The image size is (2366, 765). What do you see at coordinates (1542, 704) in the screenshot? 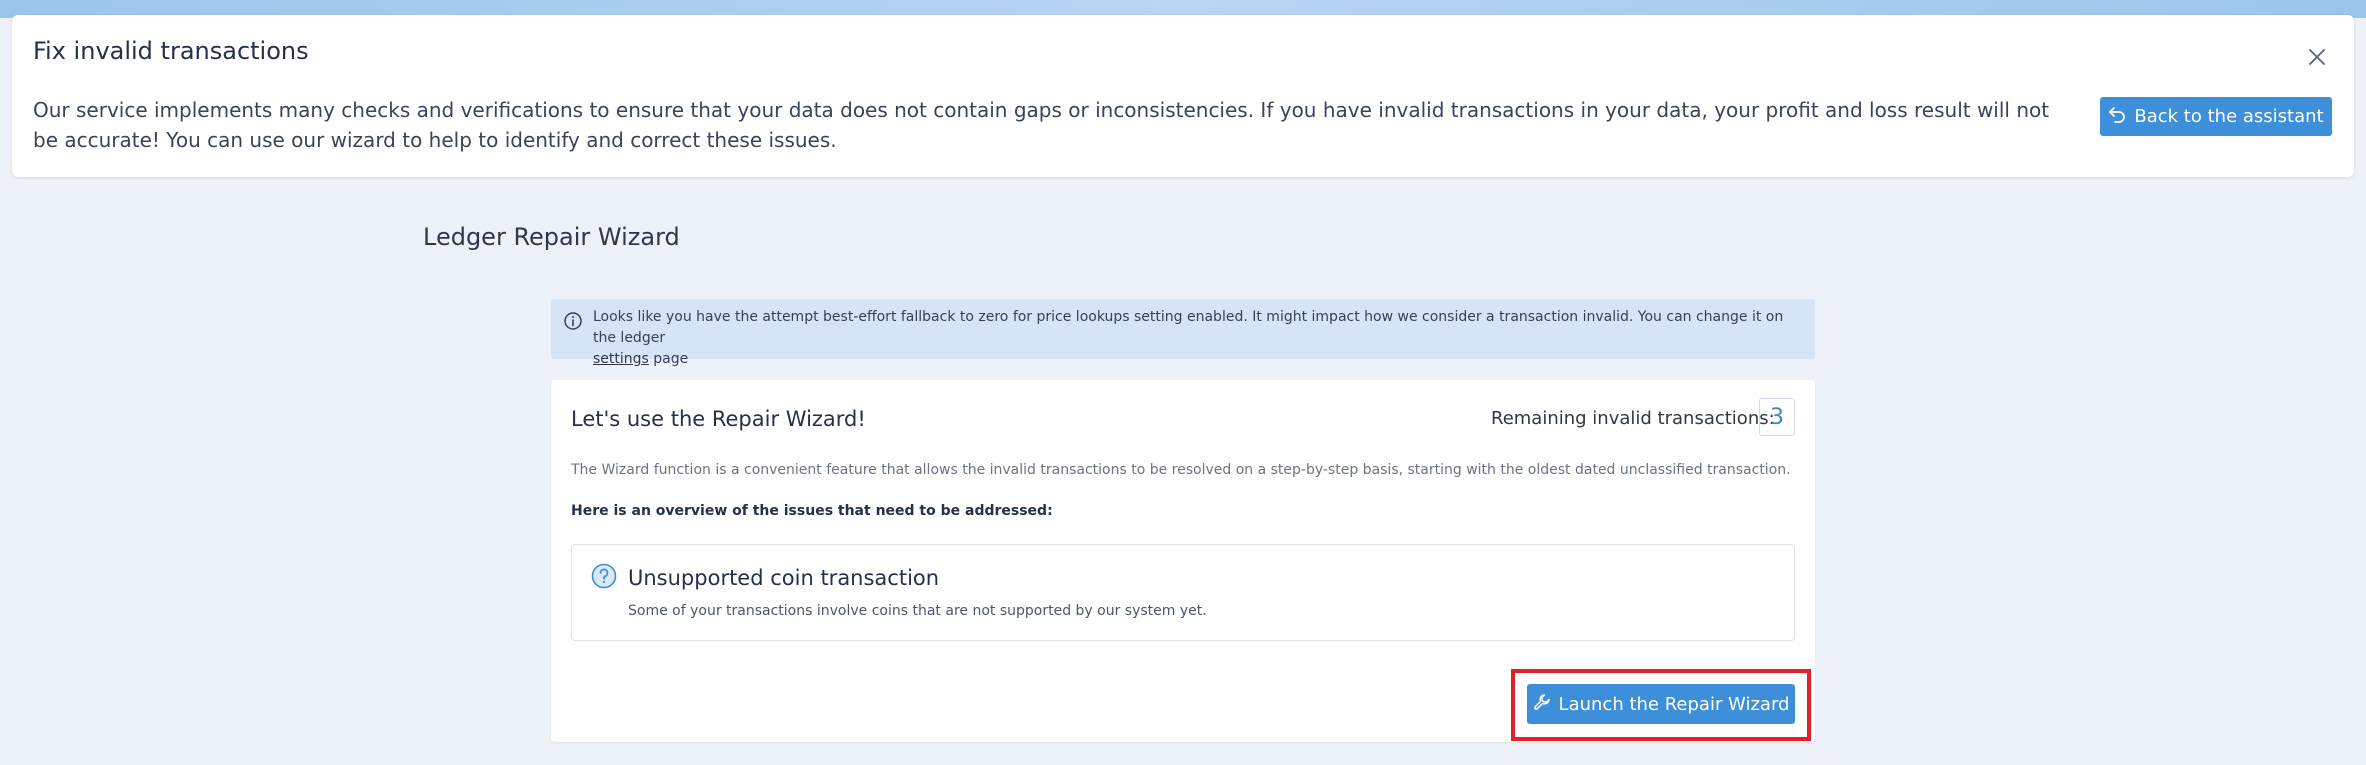
I see `wrench-icon` at bounding box center [1542, 704].